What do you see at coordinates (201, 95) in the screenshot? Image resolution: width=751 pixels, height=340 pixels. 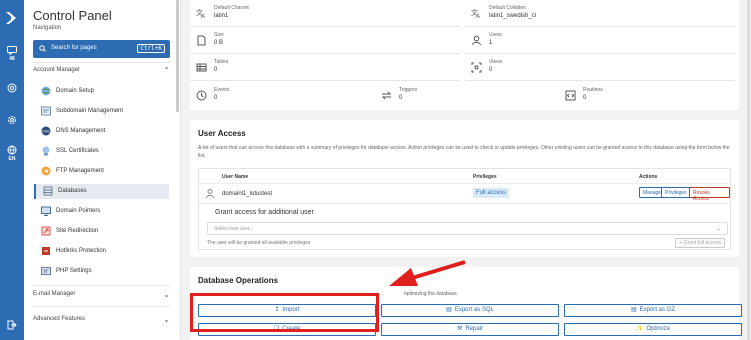 I see `clock-icon` at bounding box center [201, 95].